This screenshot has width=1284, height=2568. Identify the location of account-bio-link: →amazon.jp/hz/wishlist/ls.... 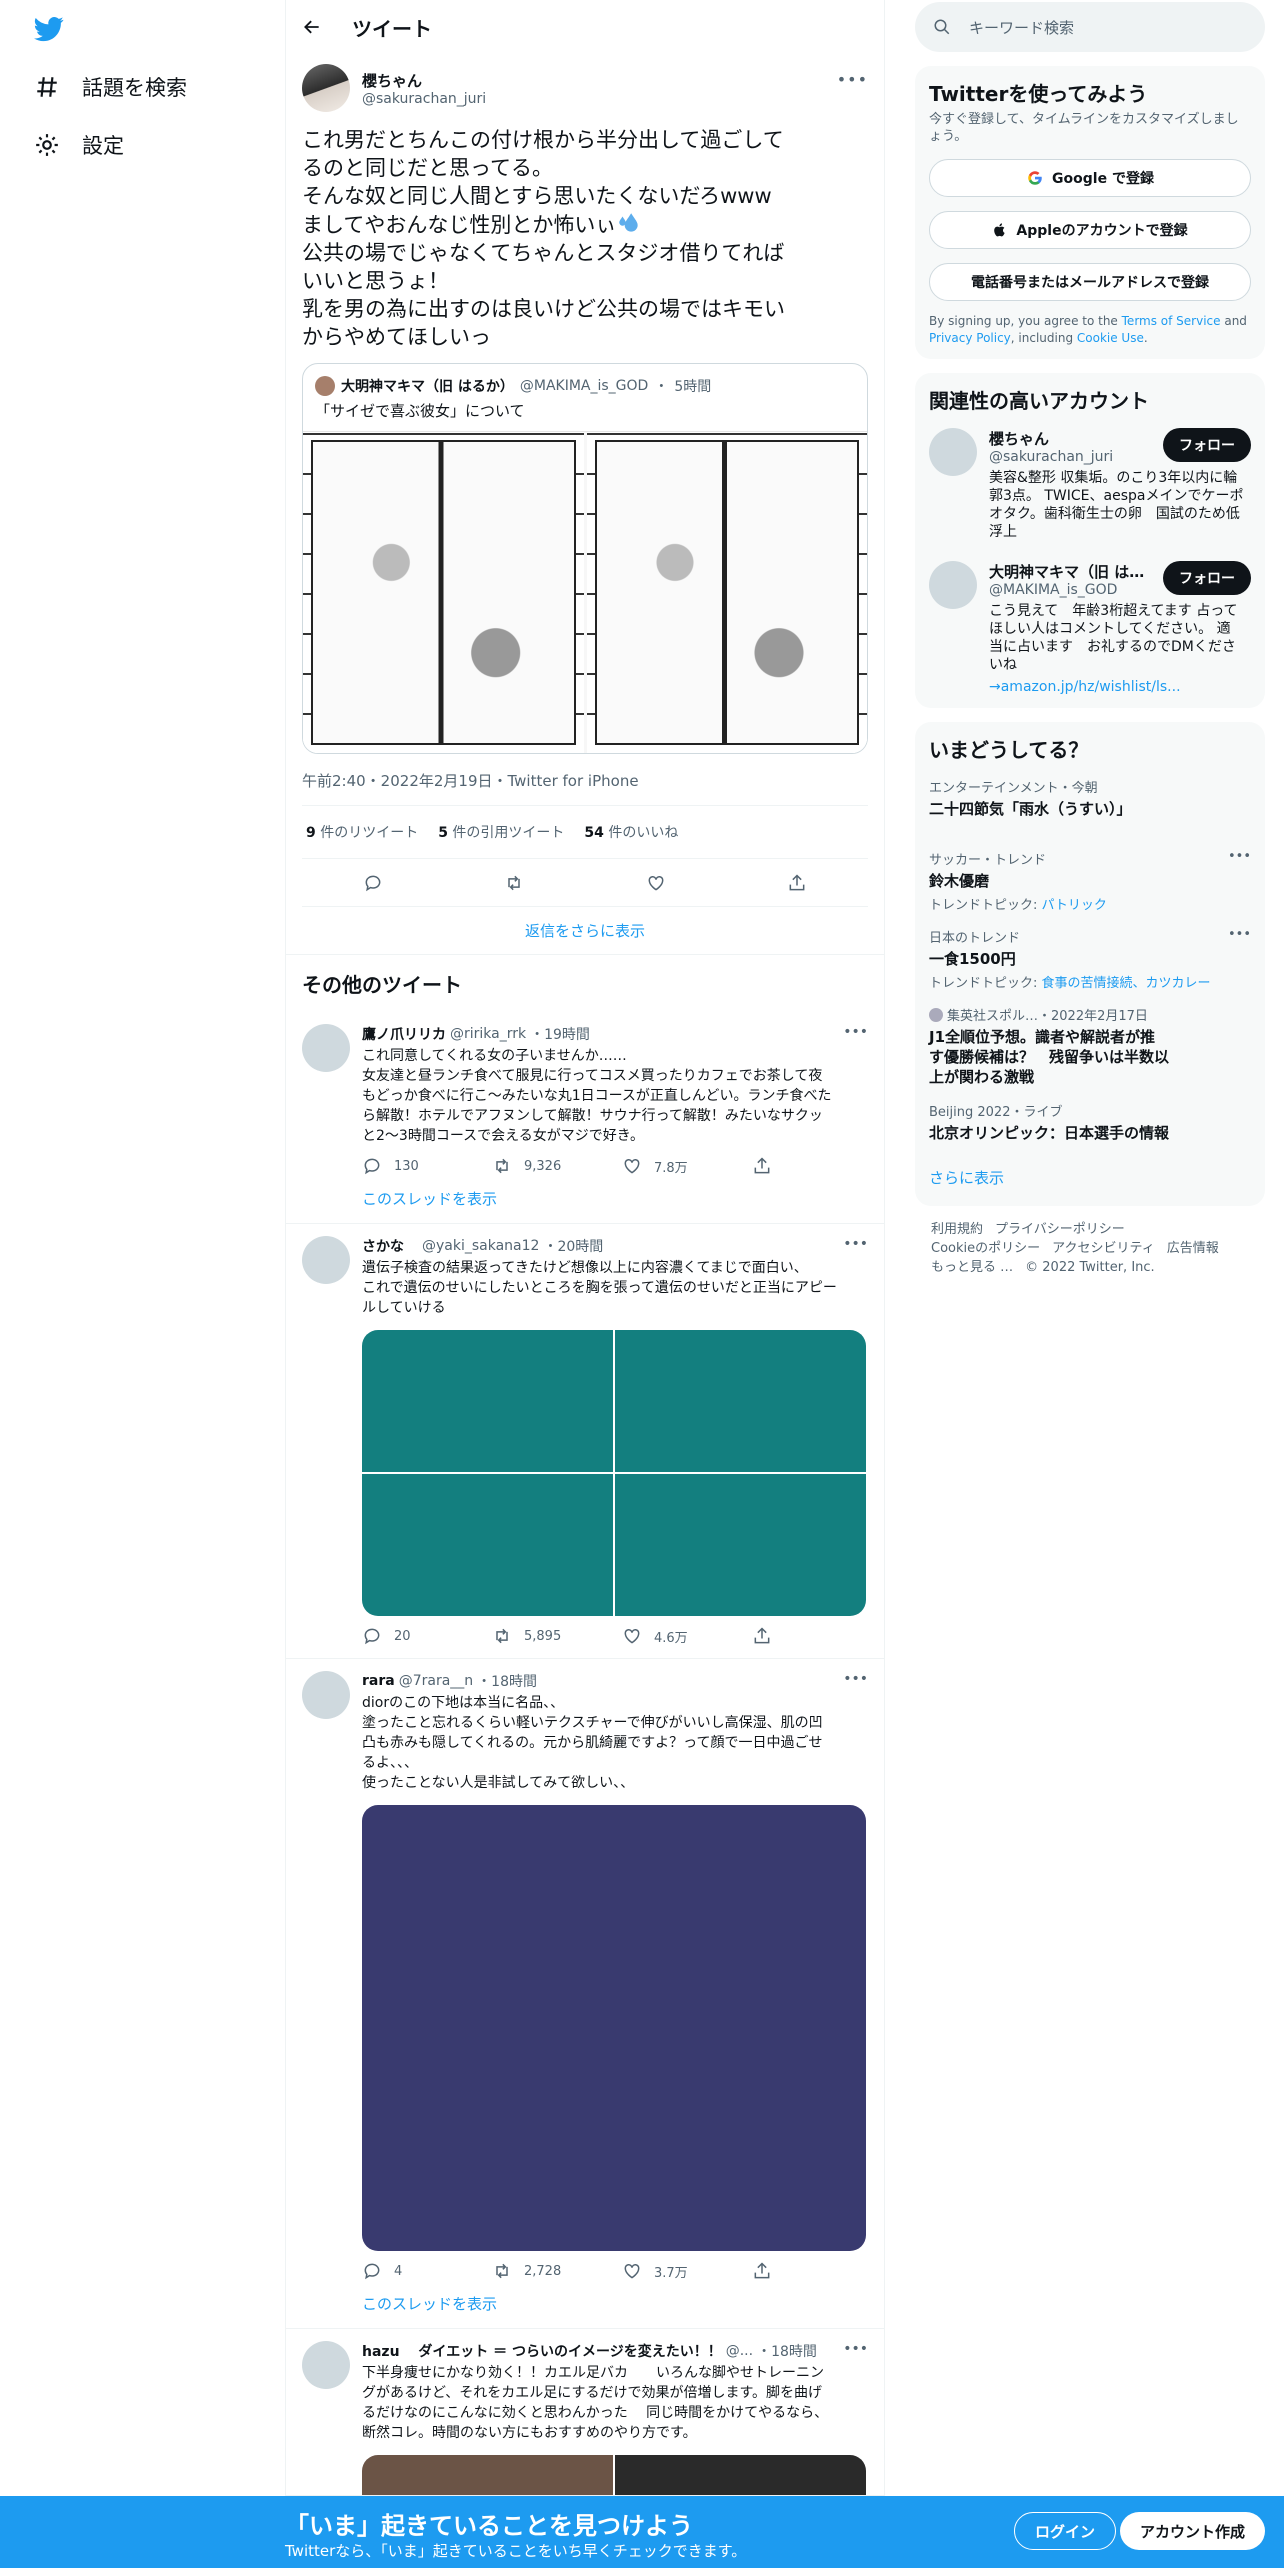
(1116, 687).